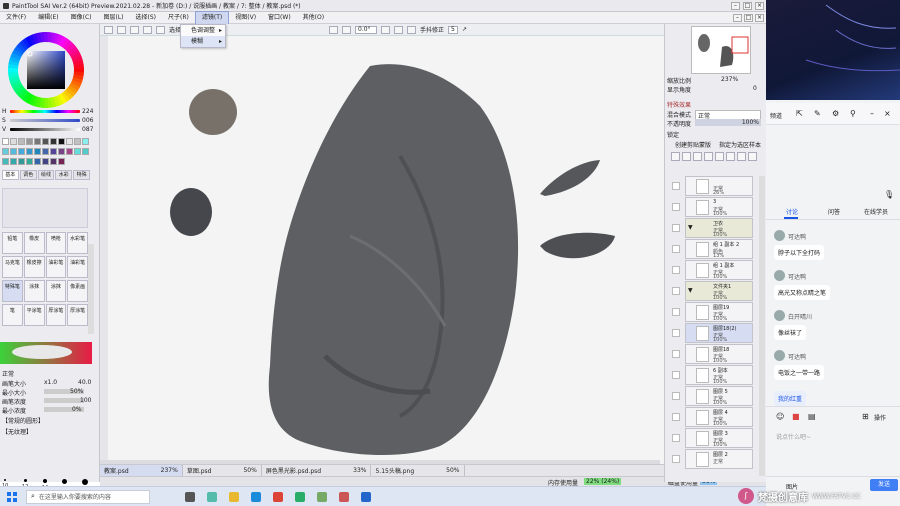  What do you see at coordinates (134, 29) in the screenshot?
I see `deselect-button` at bounding box center [134, 29].